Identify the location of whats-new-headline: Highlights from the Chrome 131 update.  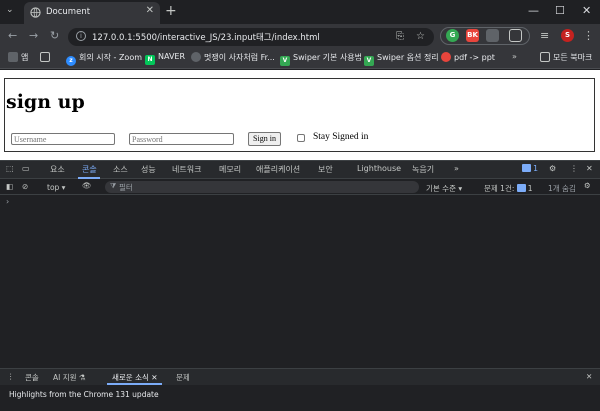
(84, 394).